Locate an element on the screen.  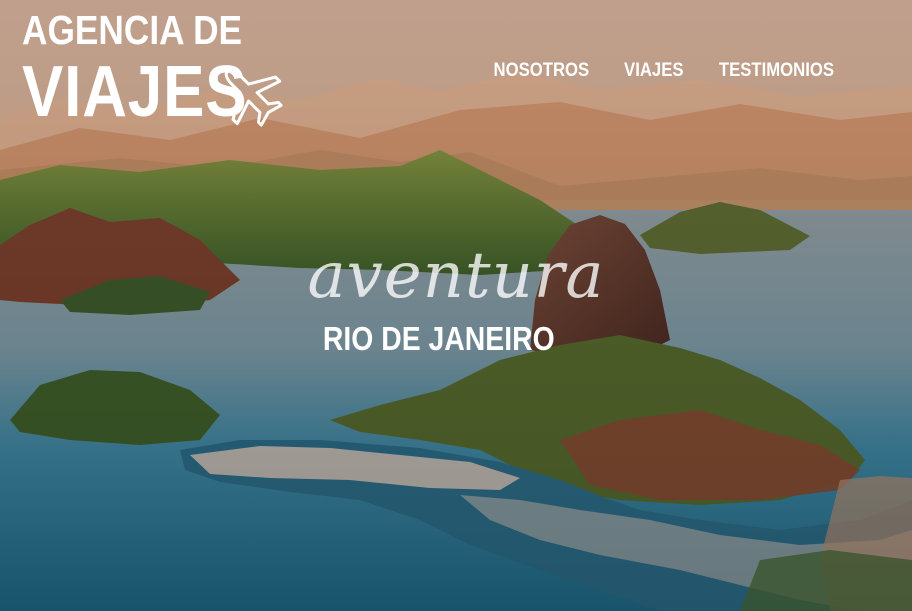
nav-item-nosotros: NOSOTROS is located at coordinates (541, 71).